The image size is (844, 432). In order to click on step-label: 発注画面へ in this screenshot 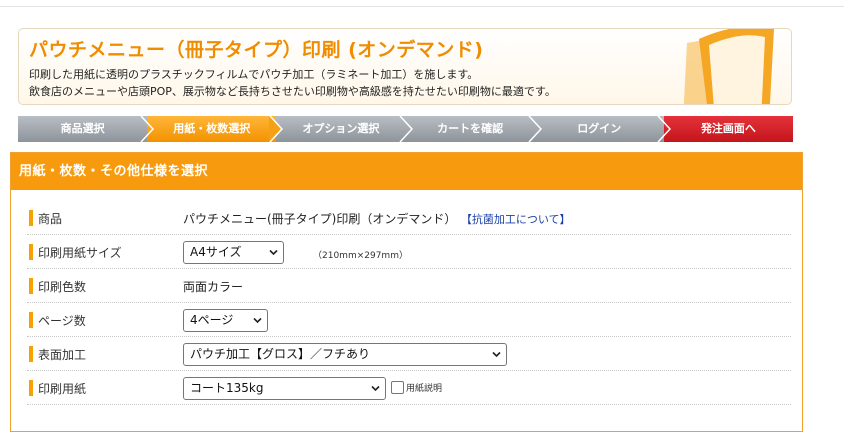, I will do `click(728, 128)`.